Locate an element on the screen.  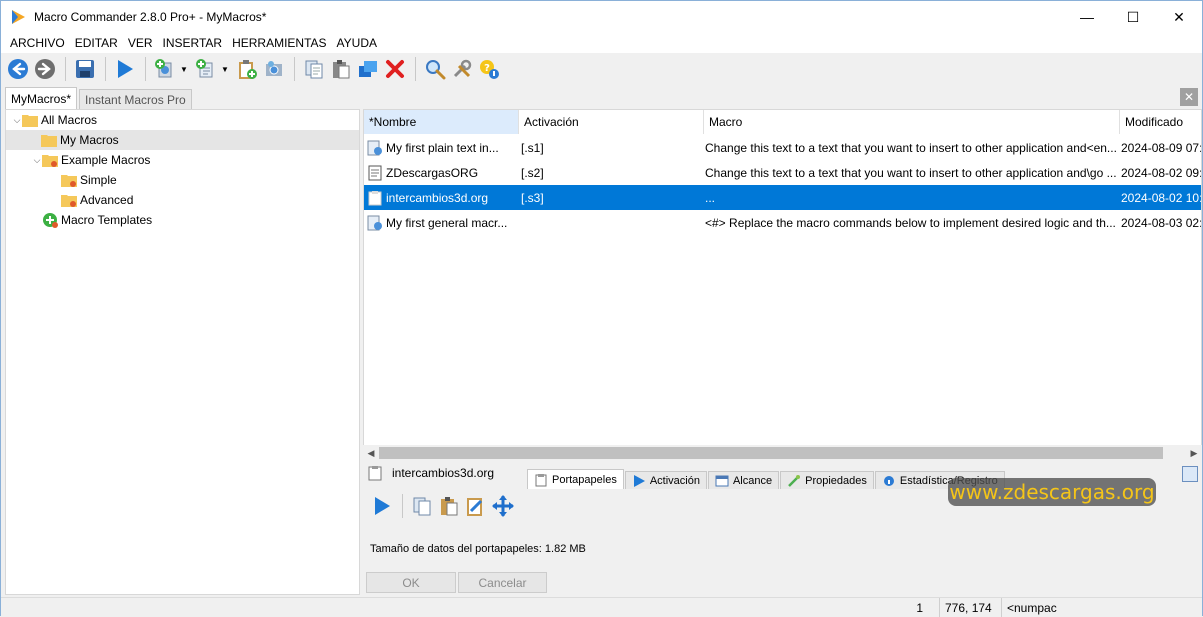
new-clipboard-icon is located at coordinates (247, 69).